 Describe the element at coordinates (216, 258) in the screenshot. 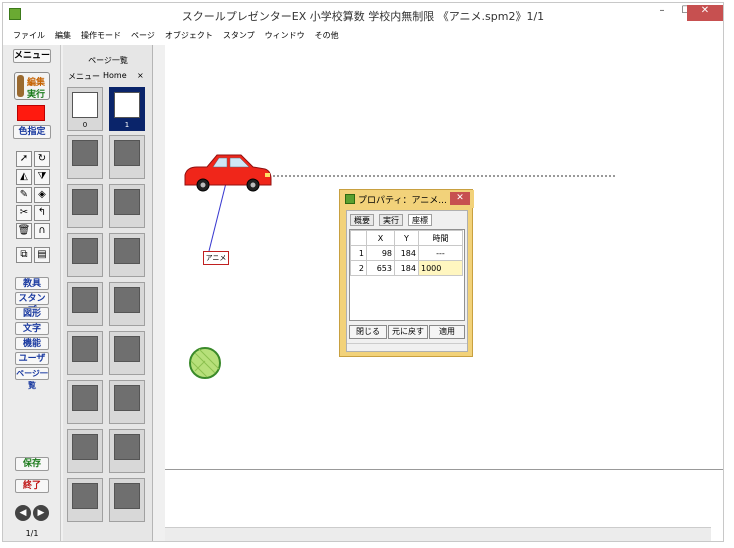

I see `anime-object-label: アニメ` at that location.